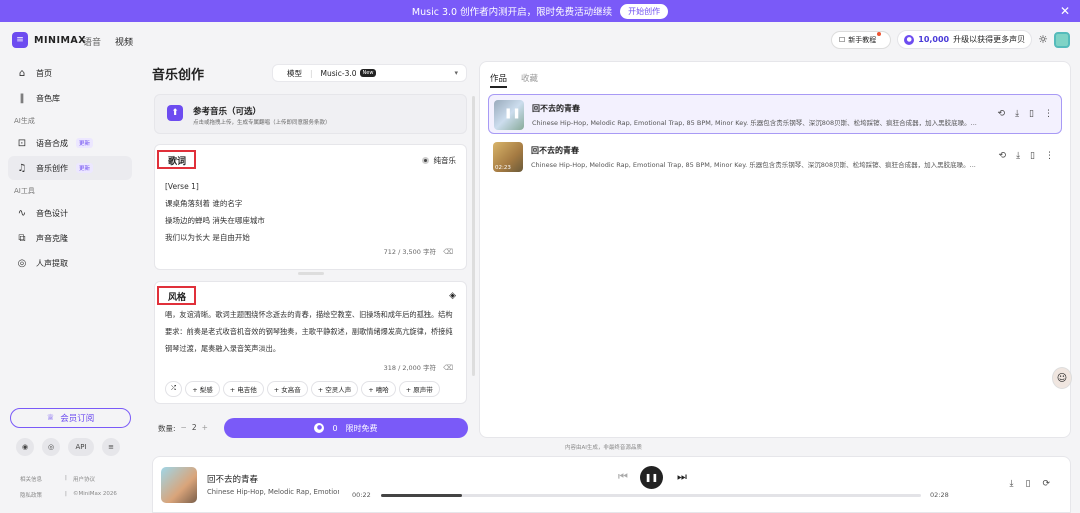 This screenshot has height=513, width=1080. What do you see at coordinates (67, 263) in the screenshot?
I see `sidebar-item-vocal-extract: ◎ 人声提取` at bounding box center [67, 263].